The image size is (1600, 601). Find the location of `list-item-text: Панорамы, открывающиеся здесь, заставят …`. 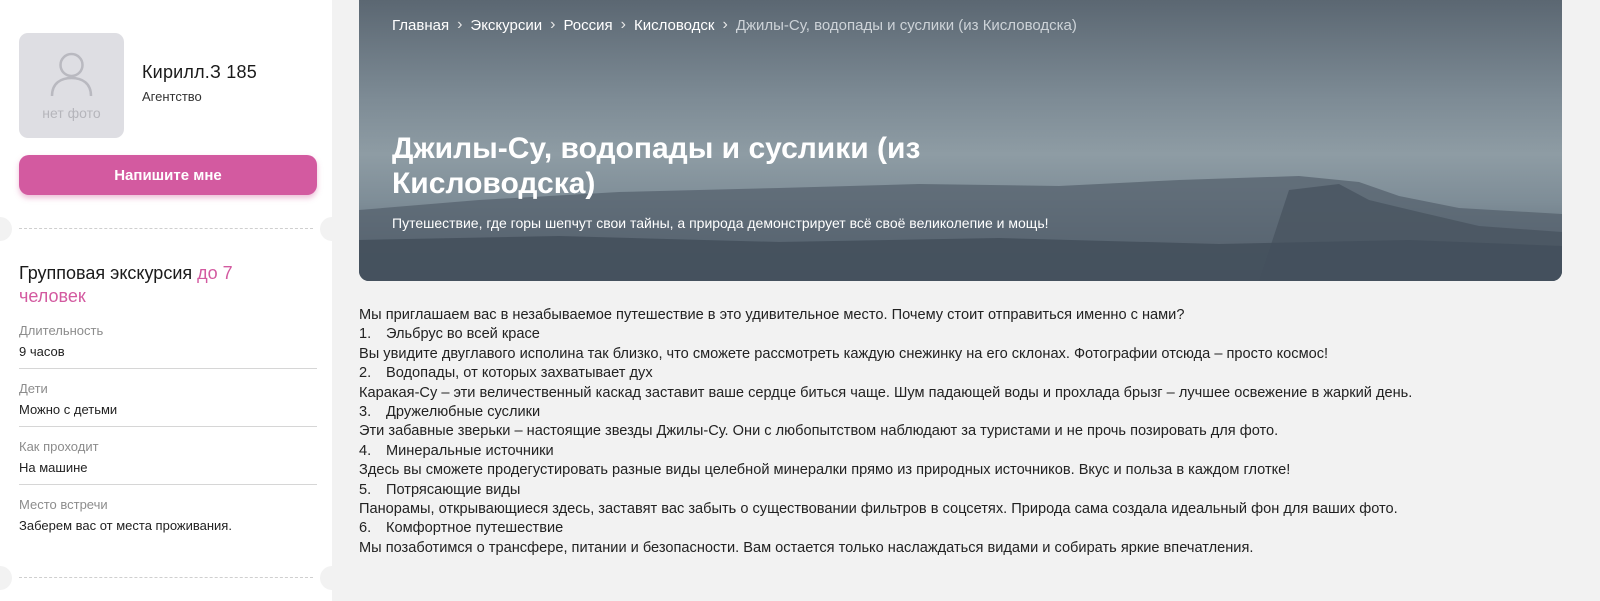

list-item-text: Панорамы, открывающиеся здесь, заставят … is located at coordinates (878, 509).